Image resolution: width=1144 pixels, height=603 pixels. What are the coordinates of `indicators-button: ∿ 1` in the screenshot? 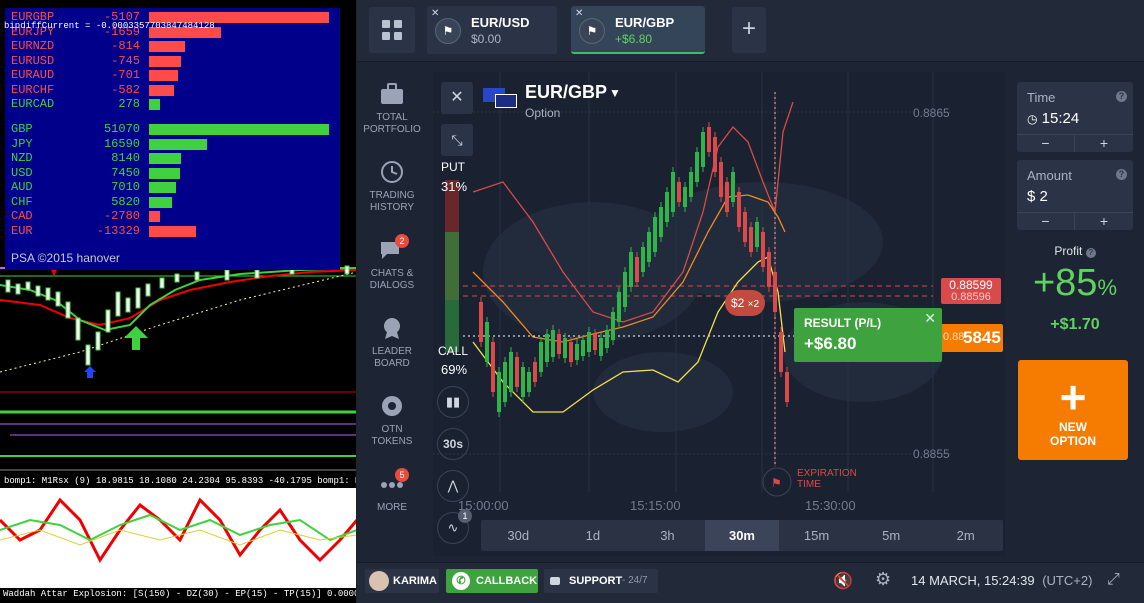 It's located at (454, 526).